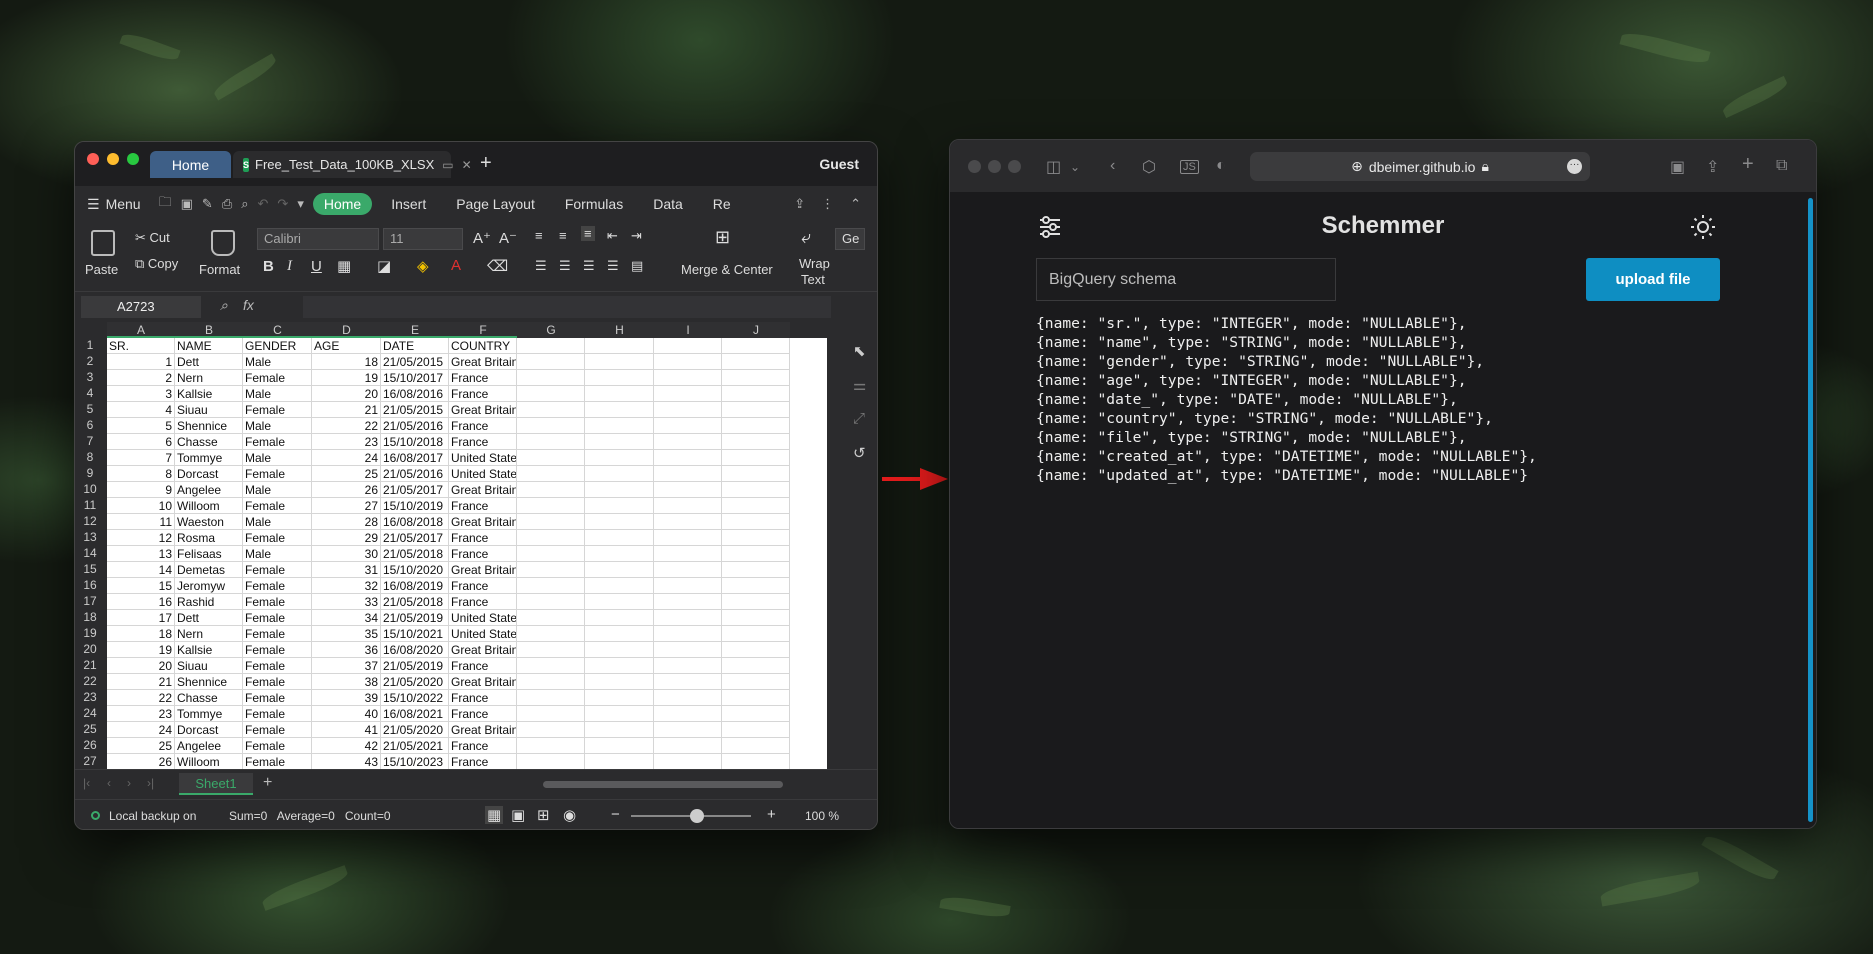 The height and width of the screenshot is (954, 1873). Describe the element at coordinates (384, 266) in the screenshot. I see `cell-style-icon: ◪` at that location.